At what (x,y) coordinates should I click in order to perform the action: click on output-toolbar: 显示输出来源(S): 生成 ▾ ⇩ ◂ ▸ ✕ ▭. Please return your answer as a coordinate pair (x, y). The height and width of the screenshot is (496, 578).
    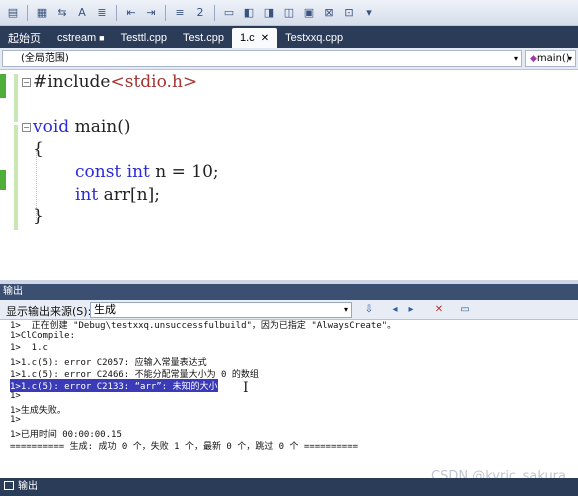
    Looking at the image, I should click on (289, 310).